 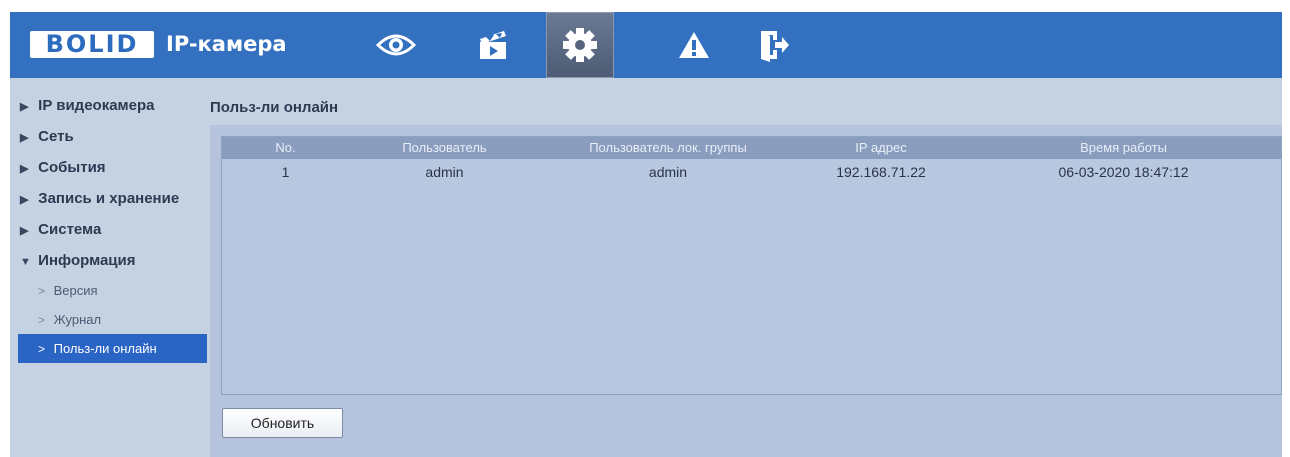 I want to click on sidebar-item-events: ▶ События, so click(x=110, y=167).